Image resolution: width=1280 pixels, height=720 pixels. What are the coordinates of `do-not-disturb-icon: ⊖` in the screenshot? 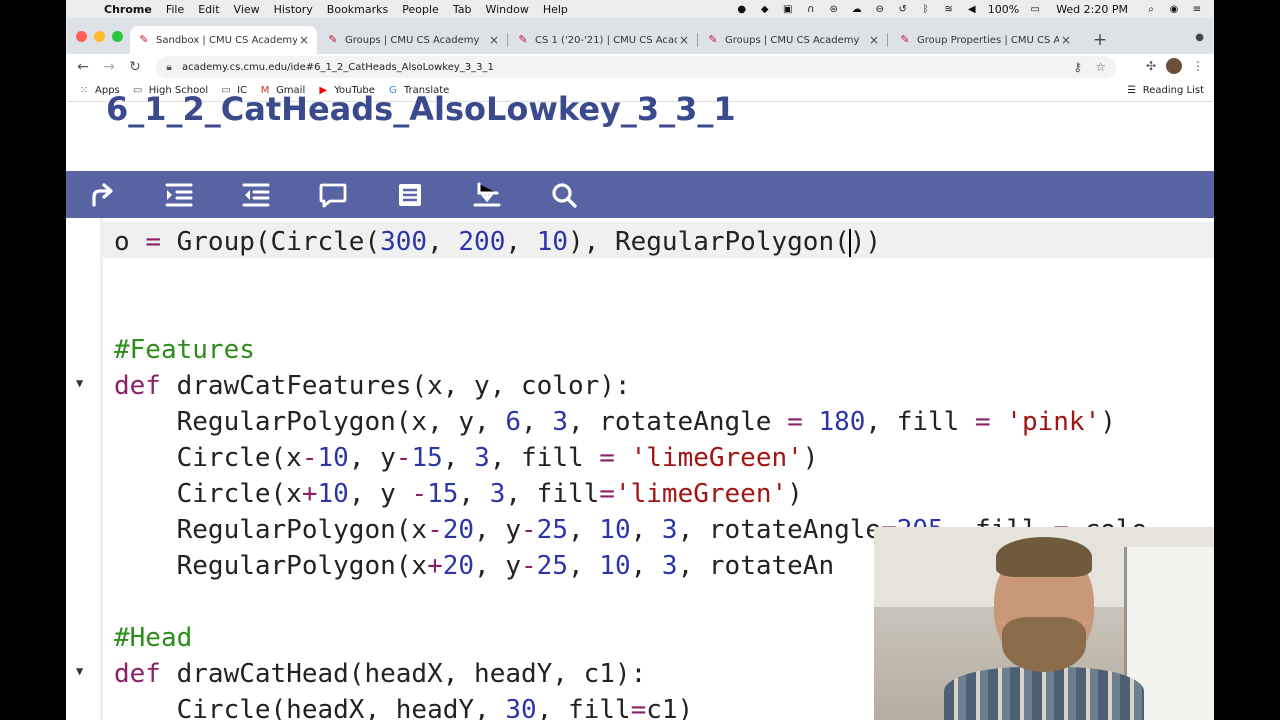 It's located at (880, 9).